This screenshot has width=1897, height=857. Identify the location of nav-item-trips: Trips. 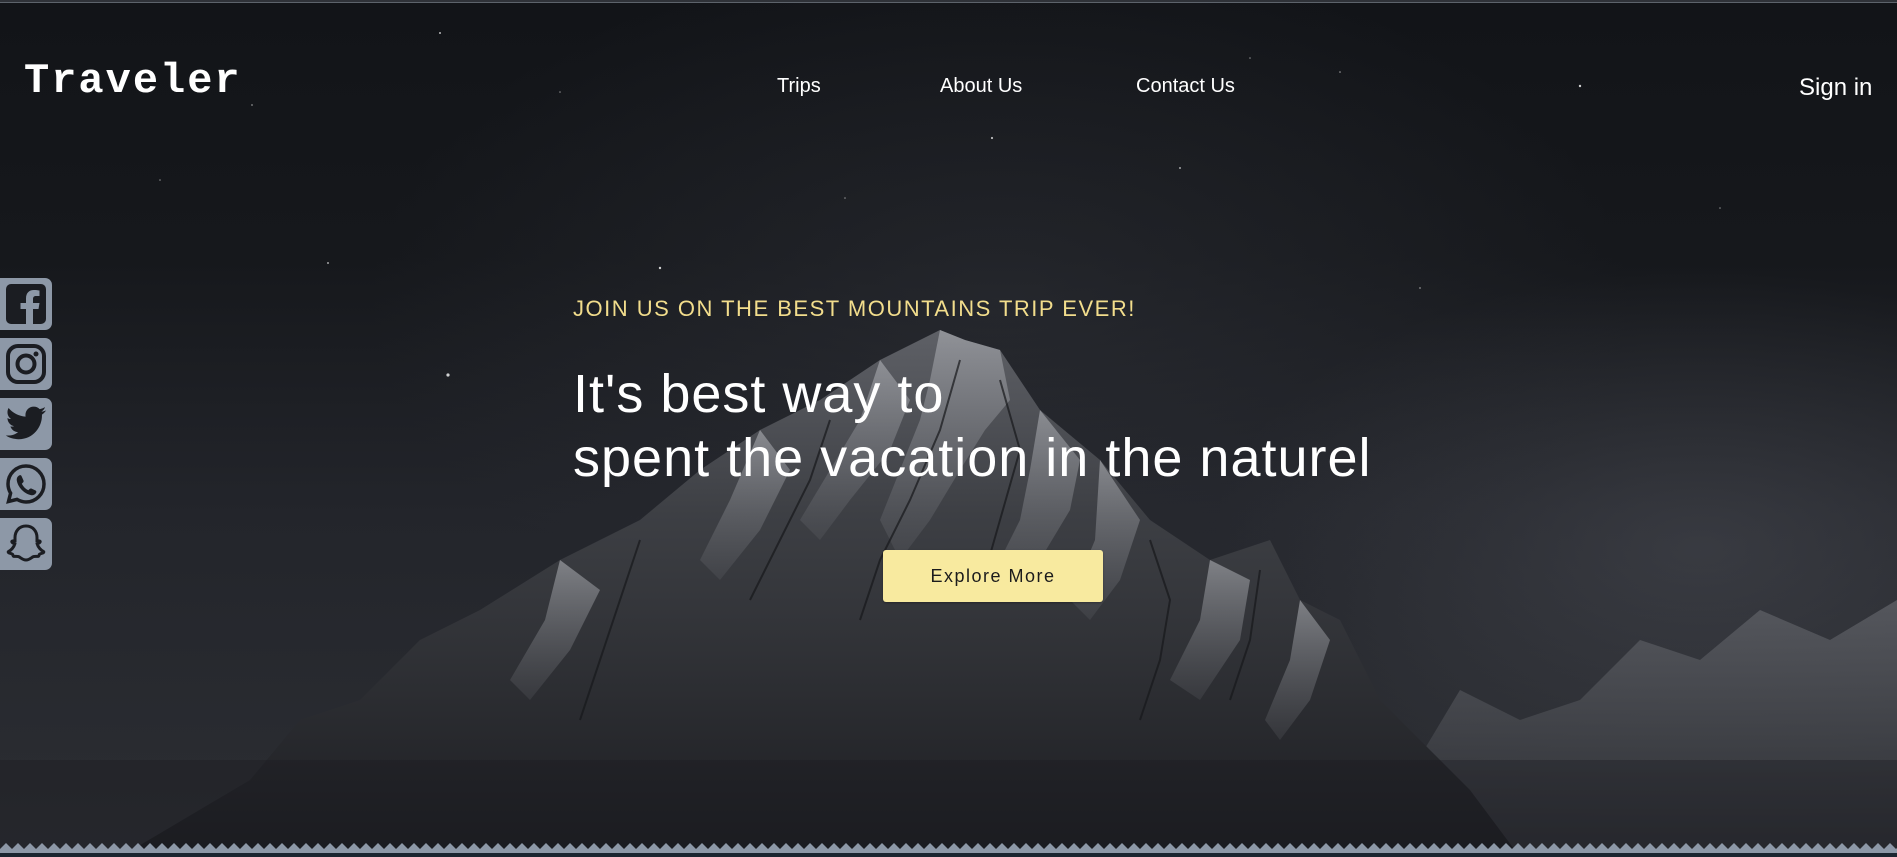
(799, 86).